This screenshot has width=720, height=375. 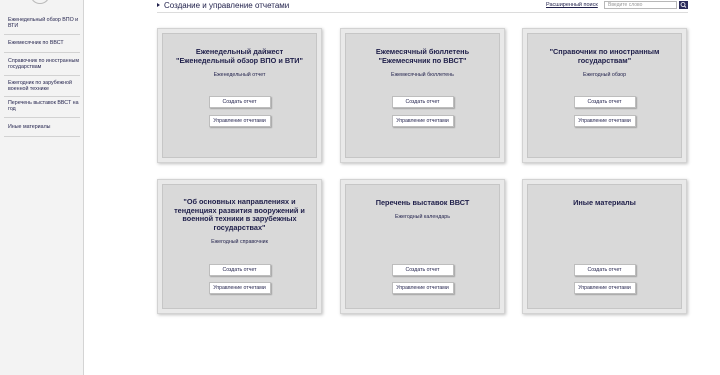 I want to click on card-subtitle: Ежегодный справочник, so click(x=239, y=242).